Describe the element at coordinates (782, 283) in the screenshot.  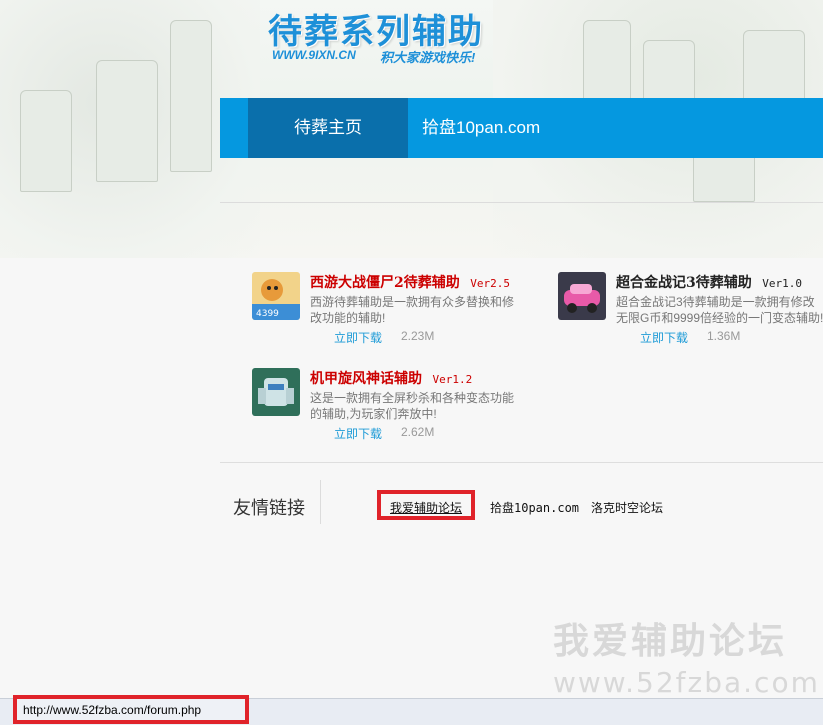
I see `game-version: Ver1.0` at that location.